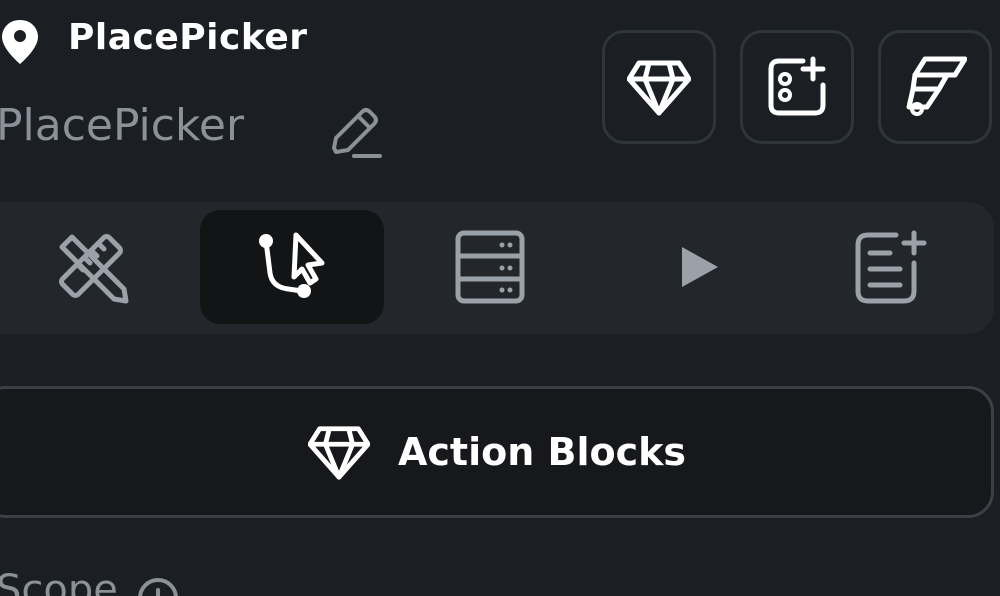  What do you see at coordinates (158, 586) in the screenshot?
I see `info-icon` at bounding box center [158, 586].